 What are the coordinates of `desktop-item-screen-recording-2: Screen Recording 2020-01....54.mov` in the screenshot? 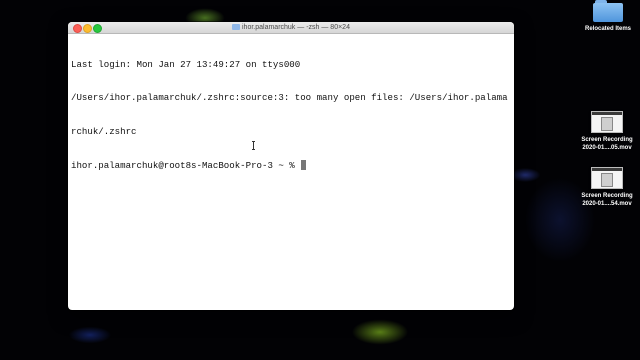 It's located at (607, 187).